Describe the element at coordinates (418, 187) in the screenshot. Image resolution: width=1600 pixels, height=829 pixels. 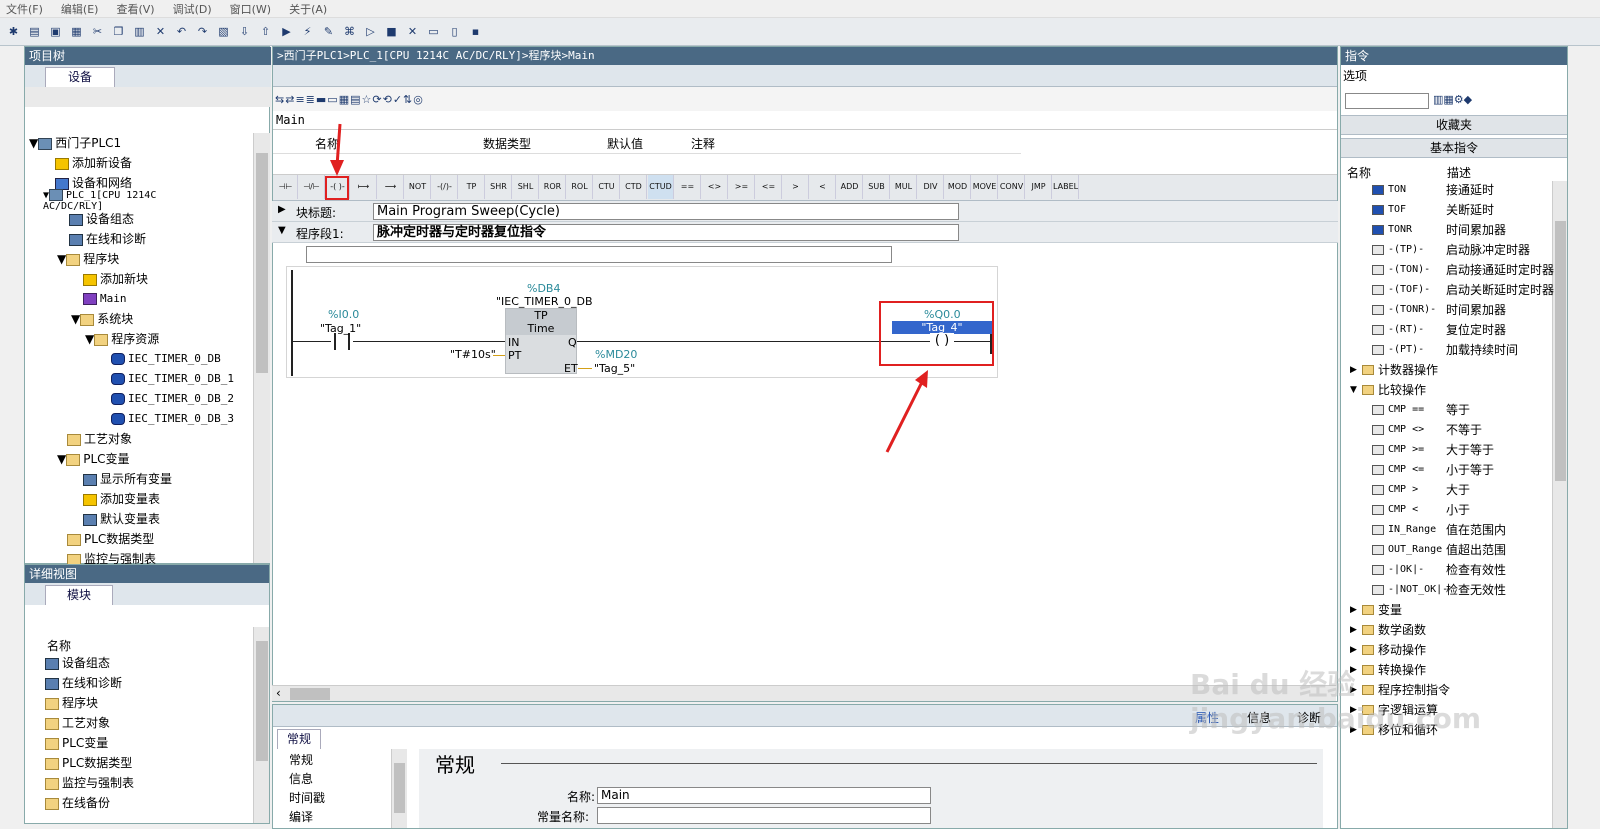
I see `ladder-btn-5: NOT` at that location.